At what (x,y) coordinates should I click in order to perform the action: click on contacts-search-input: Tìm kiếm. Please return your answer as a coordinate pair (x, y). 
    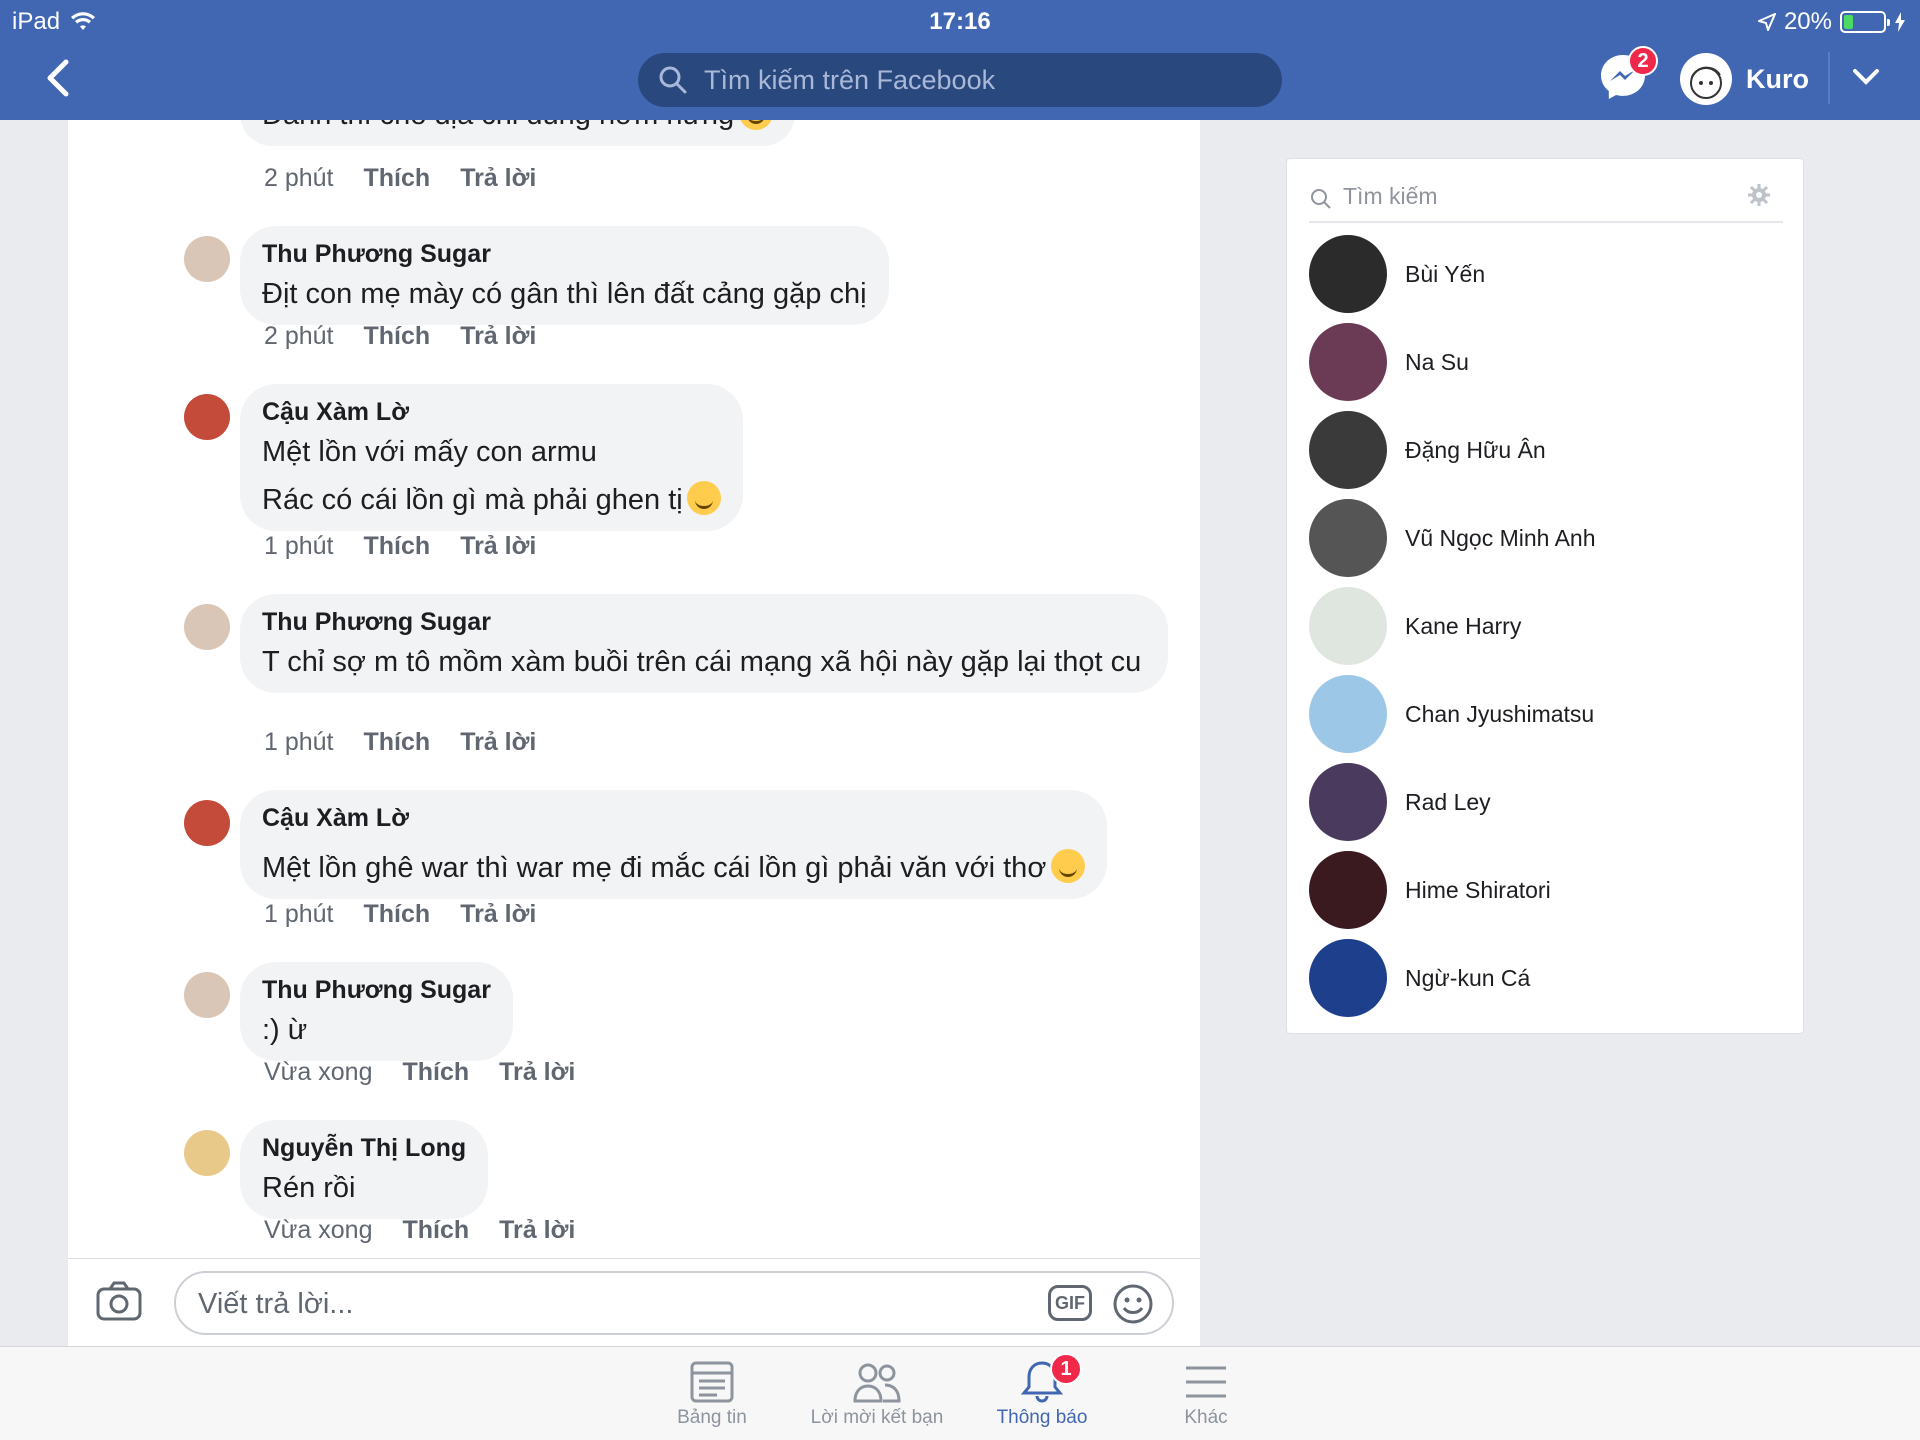
    Looking at the image, I should click on (1546, 199).